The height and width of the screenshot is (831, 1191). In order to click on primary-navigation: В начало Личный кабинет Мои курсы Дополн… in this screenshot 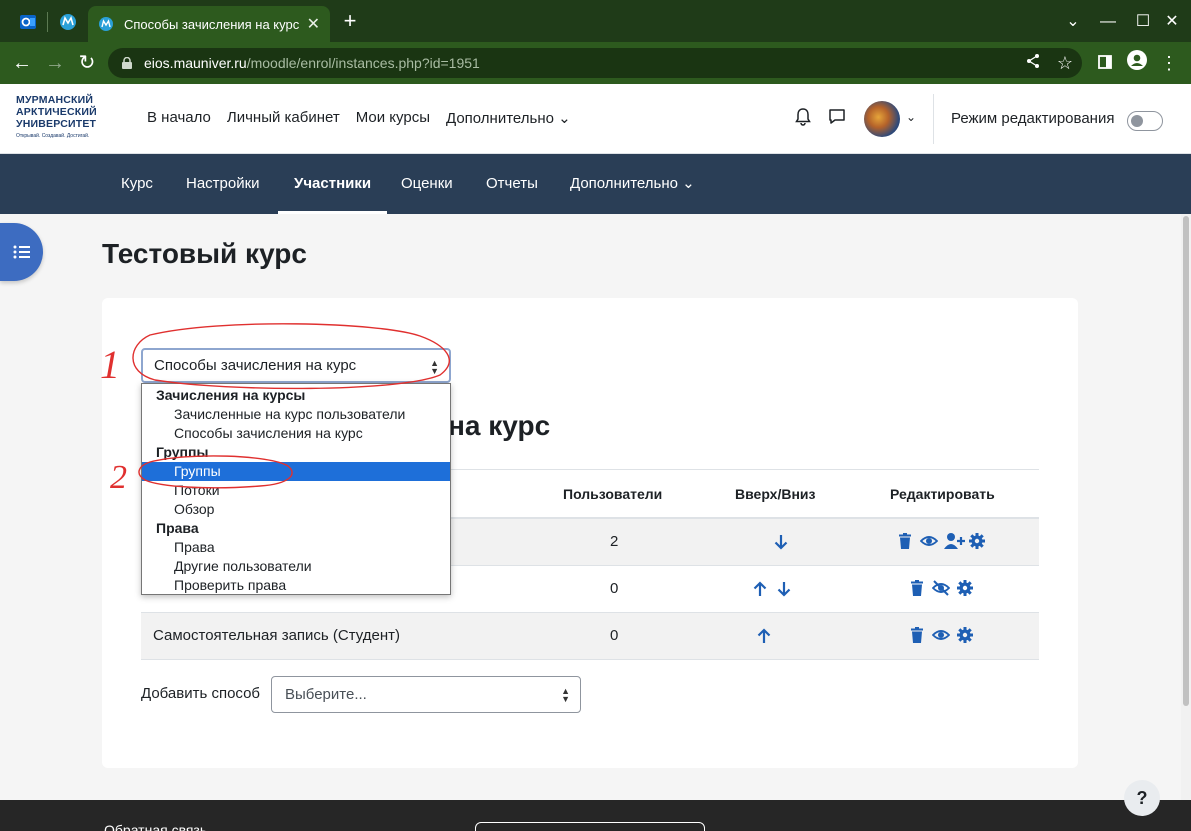, I will do `click(359, 118)`.